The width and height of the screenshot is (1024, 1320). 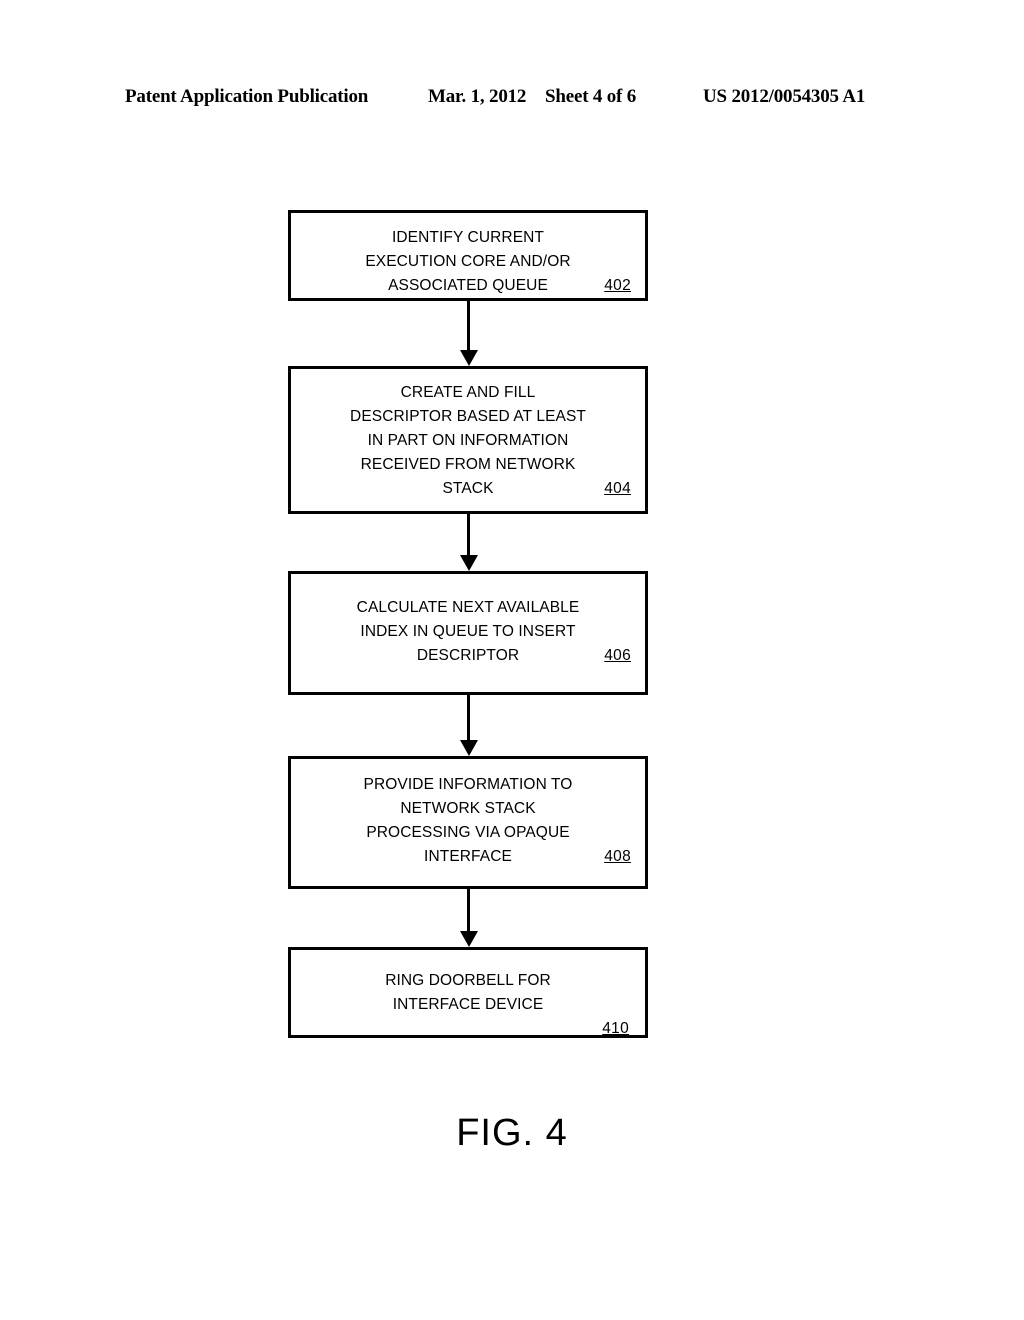 I want to click on flowchart-node-402-last-row: ASSOCIATED QUEUE 402, so click(x=468, y=286).